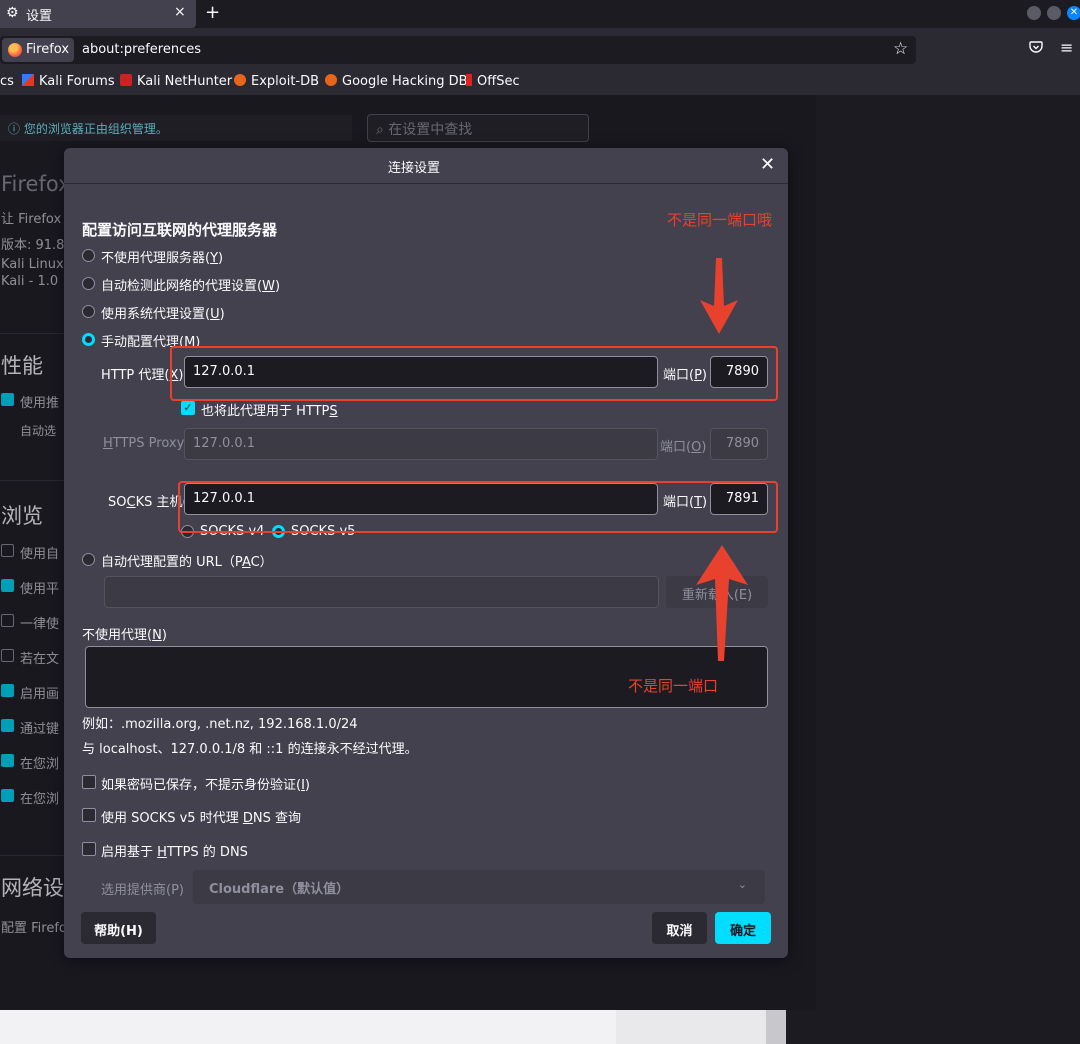  What do you see at coordinates (39, 16) in the screenshot?
I see `tab-title: 设置` at bounding box center [39, 16].